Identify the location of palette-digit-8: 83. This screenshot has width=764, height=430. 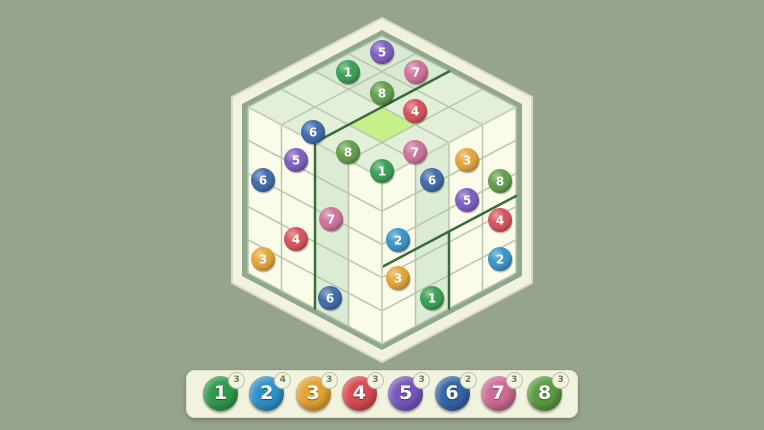
(548, 391).